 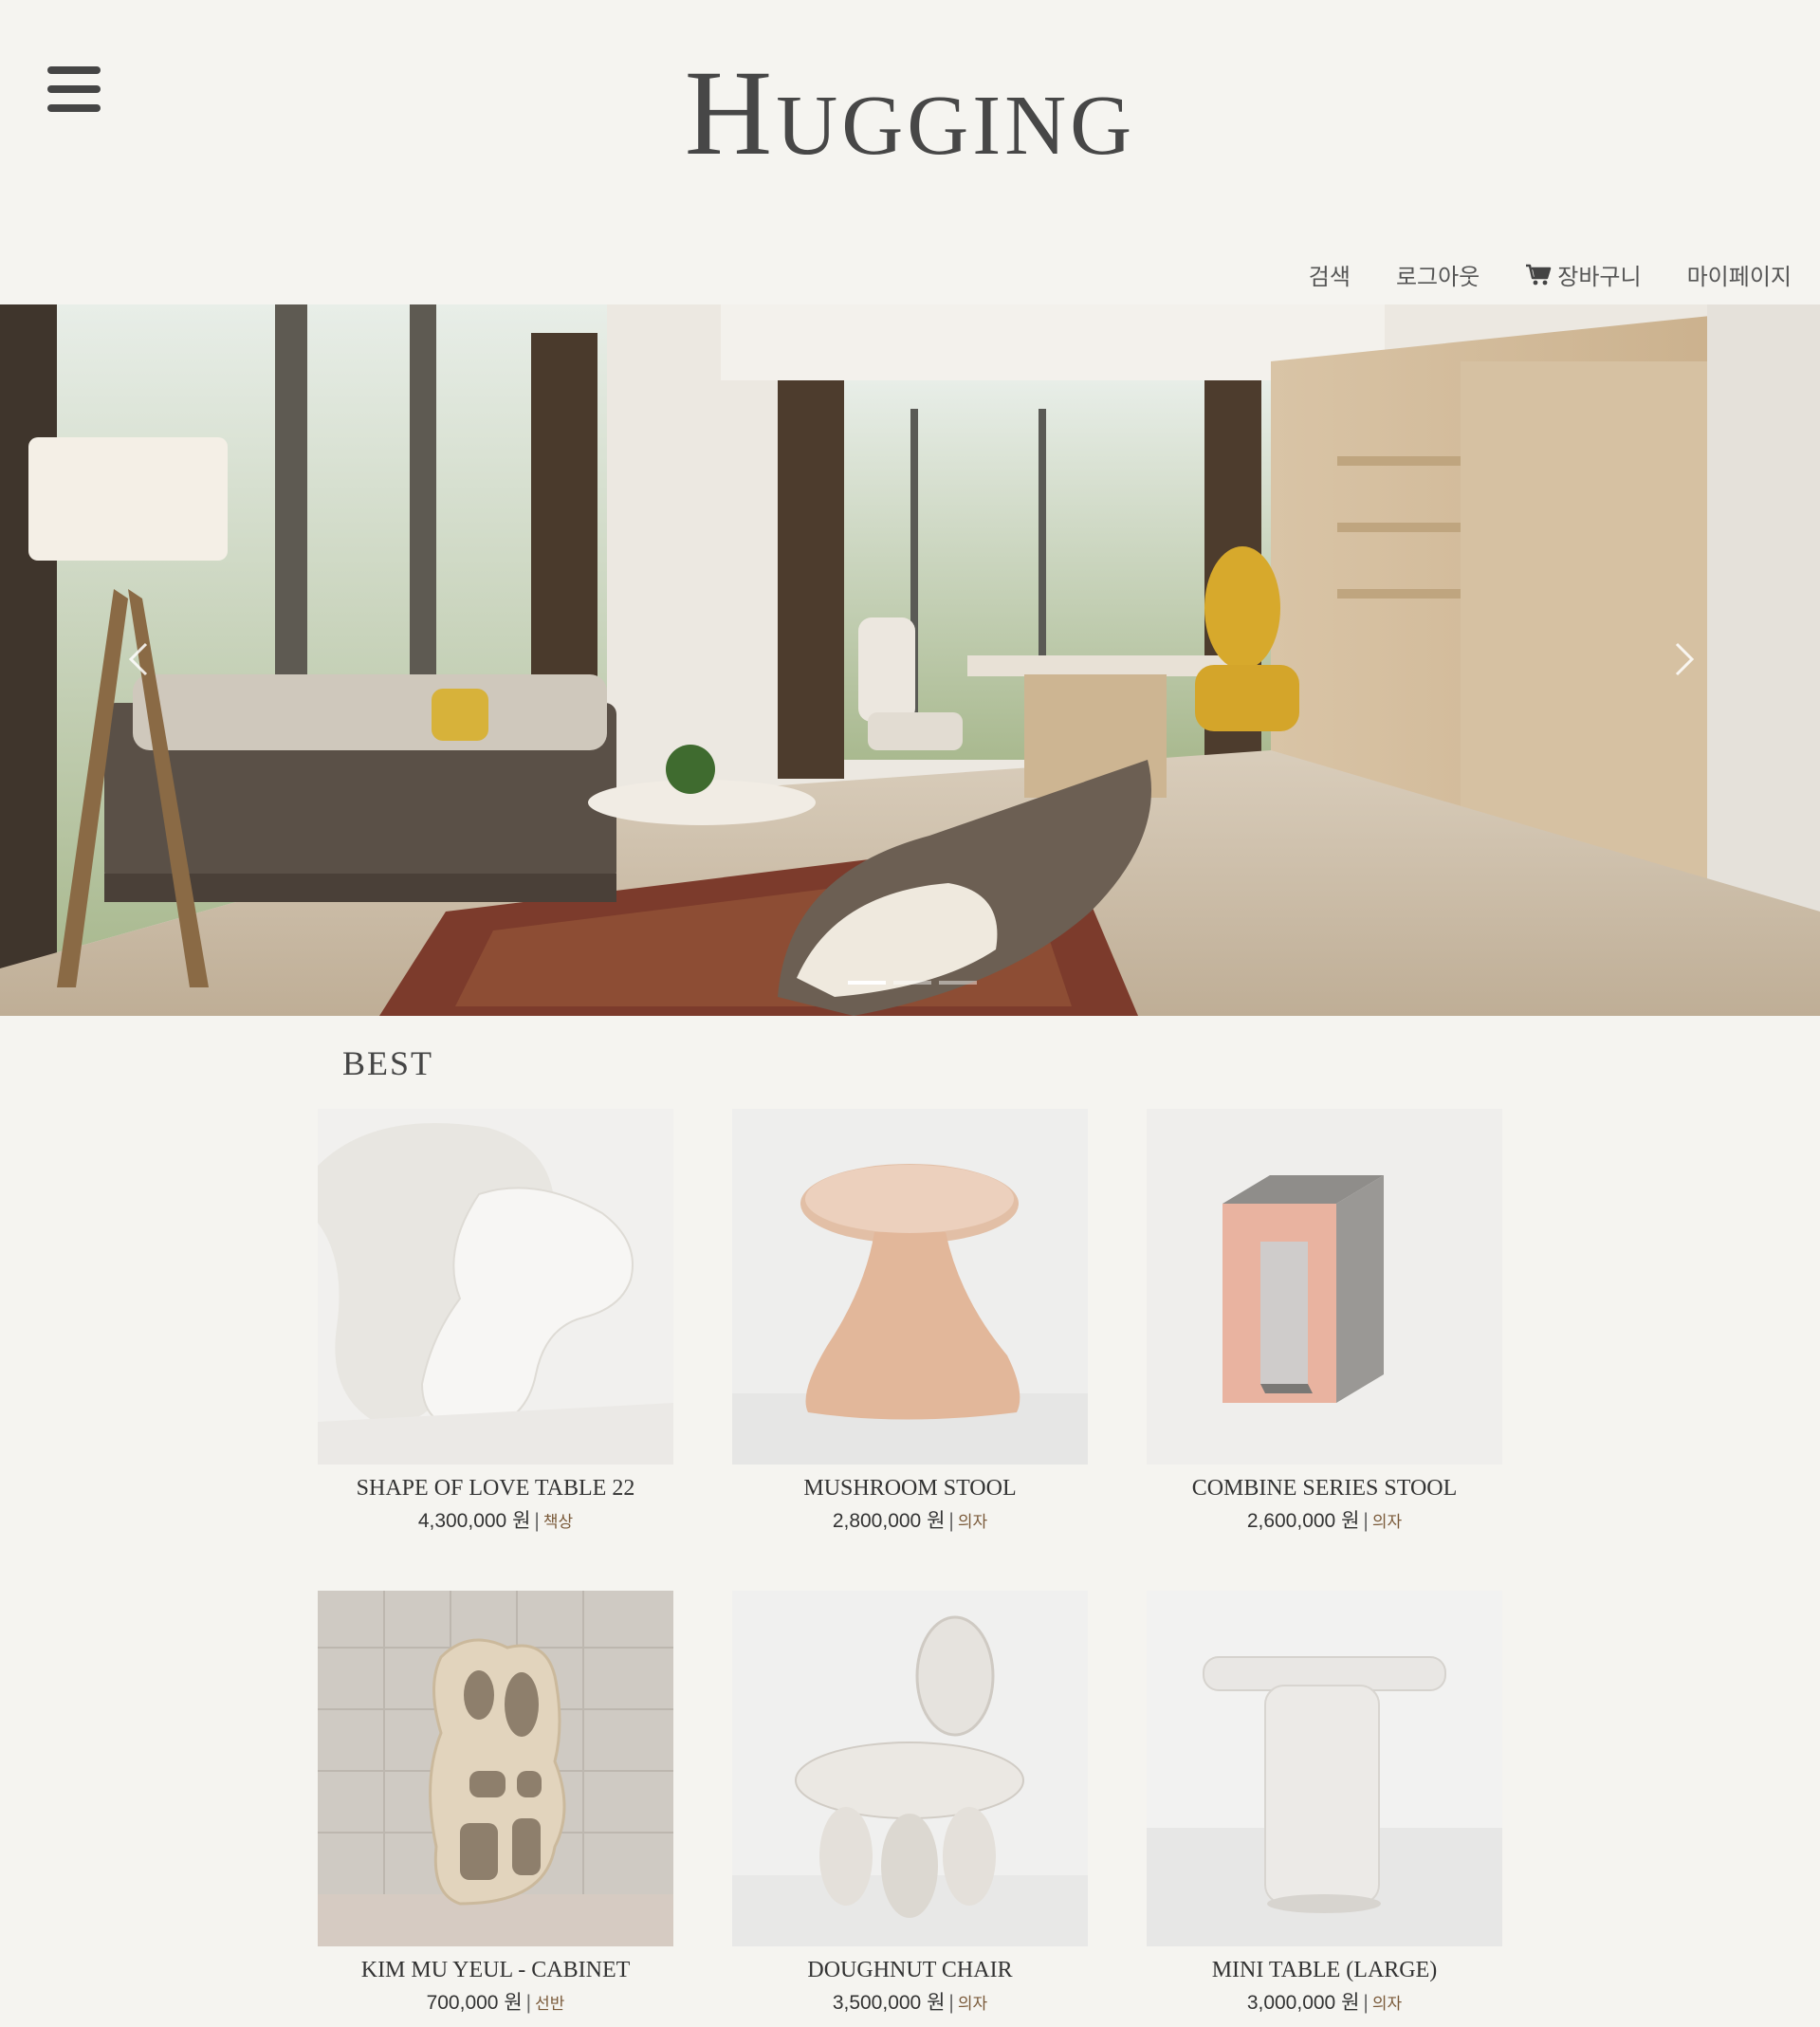 I want to click on hero-pagination, so click(x=913, y=983).